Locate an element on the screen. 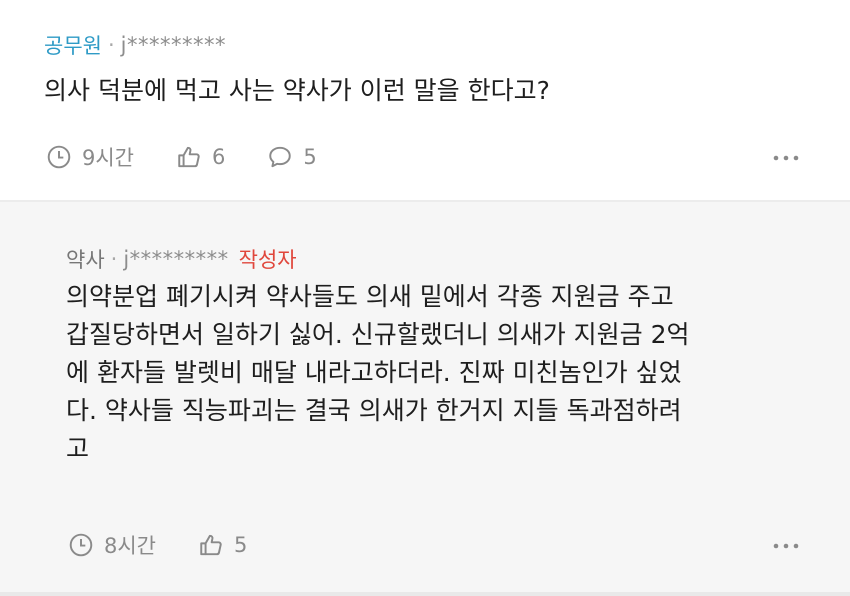 The height and width of the screenshot is (596, 850). reply-author: 약사 is located at coordinates (85, 259).